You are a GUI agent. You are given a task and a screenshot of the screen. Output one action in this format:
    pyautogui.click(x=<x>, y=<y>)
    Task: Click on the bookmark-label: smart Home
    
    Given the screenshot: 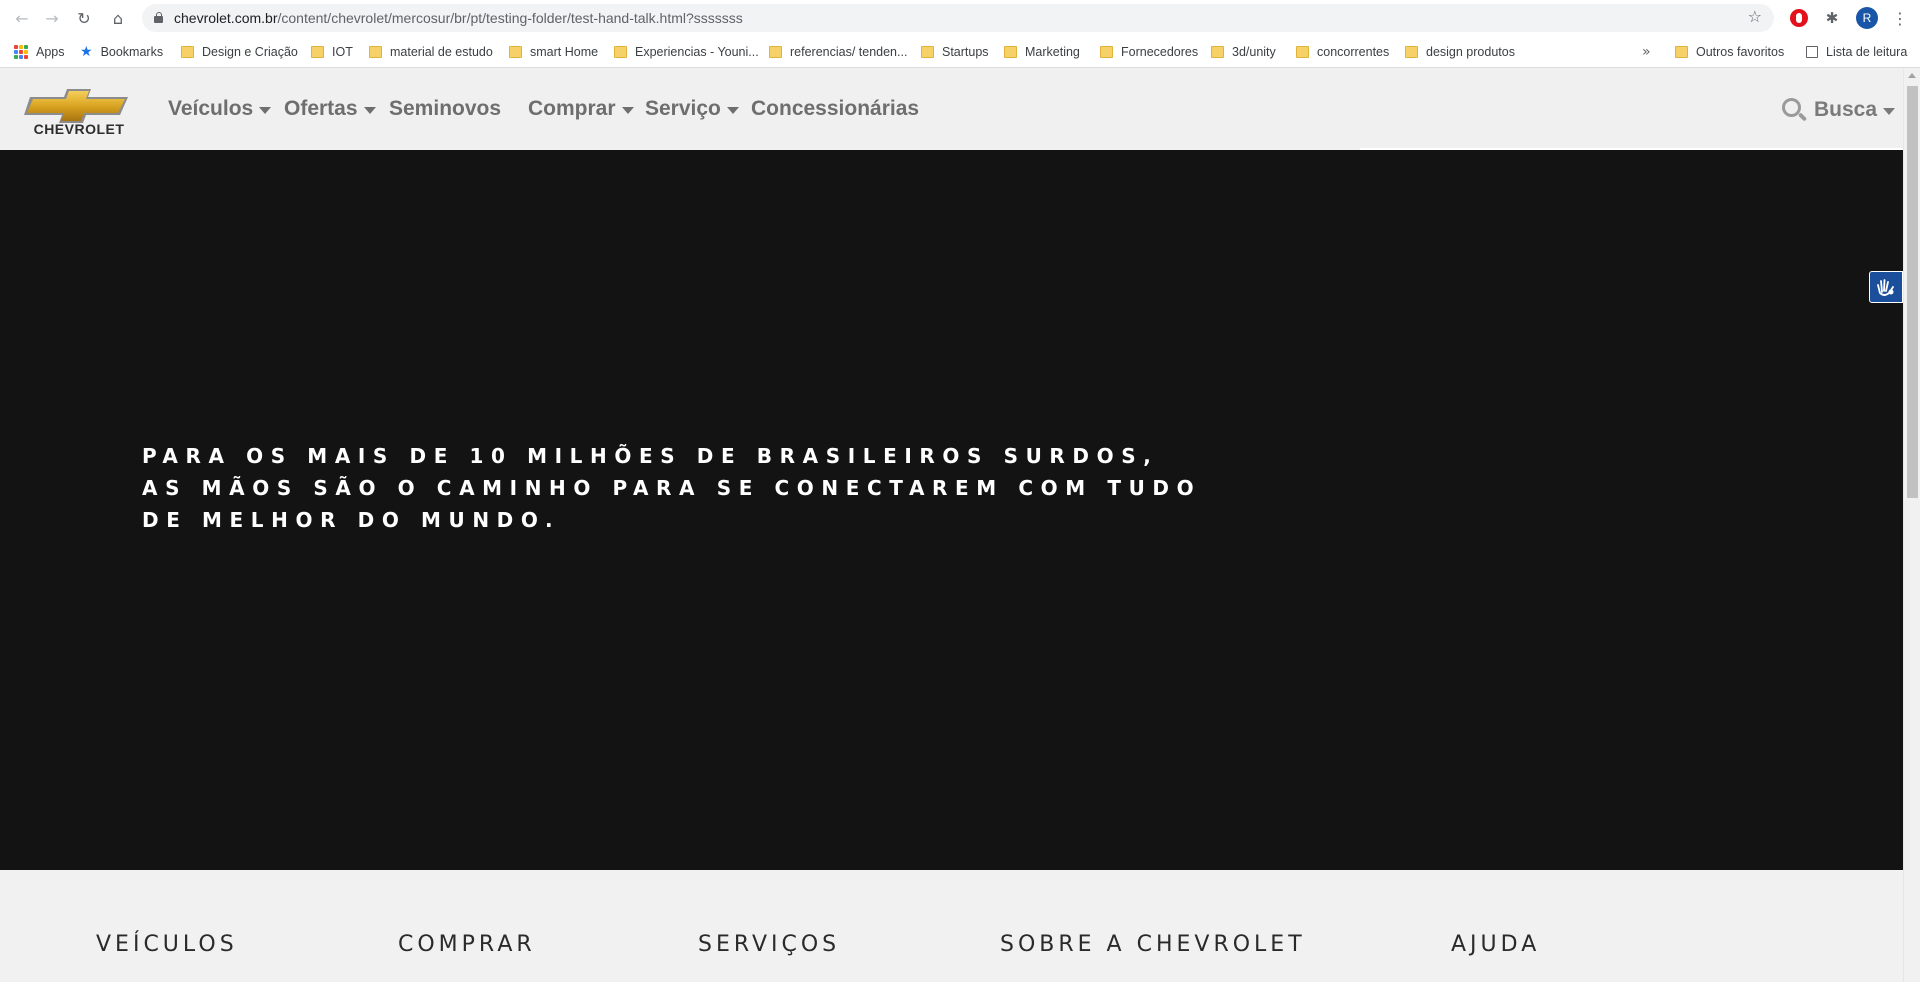 What is the action you would take?
    pyautogui.click(x=564, y=52)
    